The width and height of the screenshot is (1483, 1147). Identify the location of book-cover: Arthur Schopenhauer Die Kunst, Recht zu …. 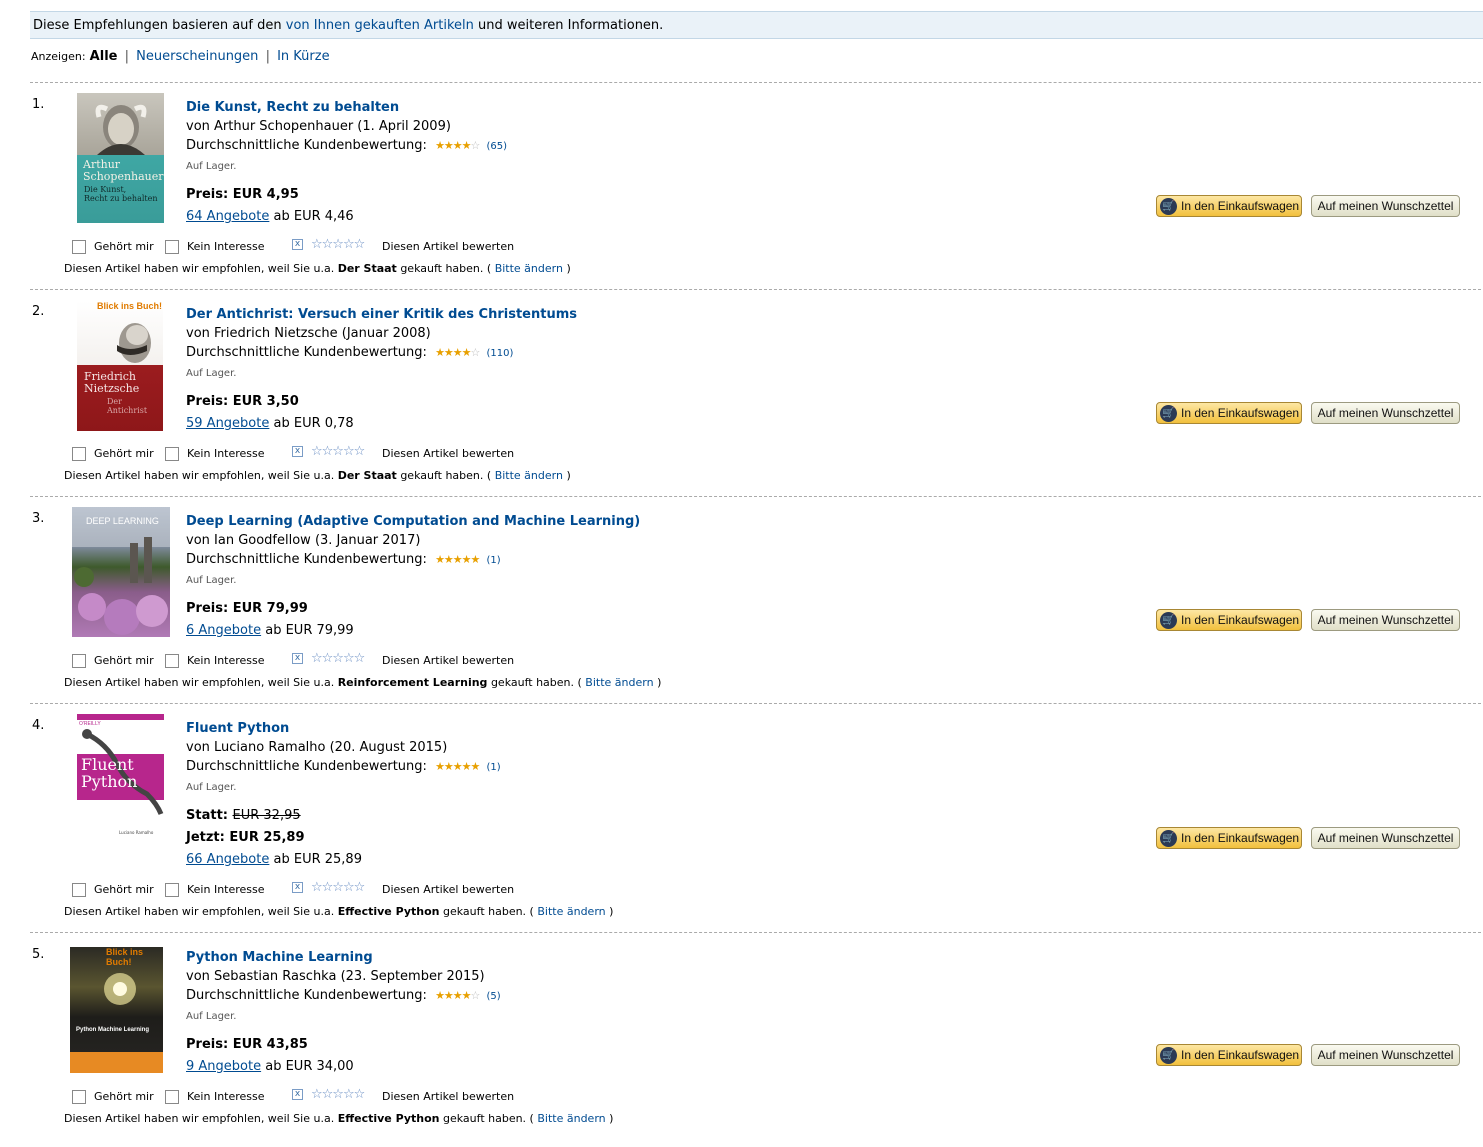
(120, 158).